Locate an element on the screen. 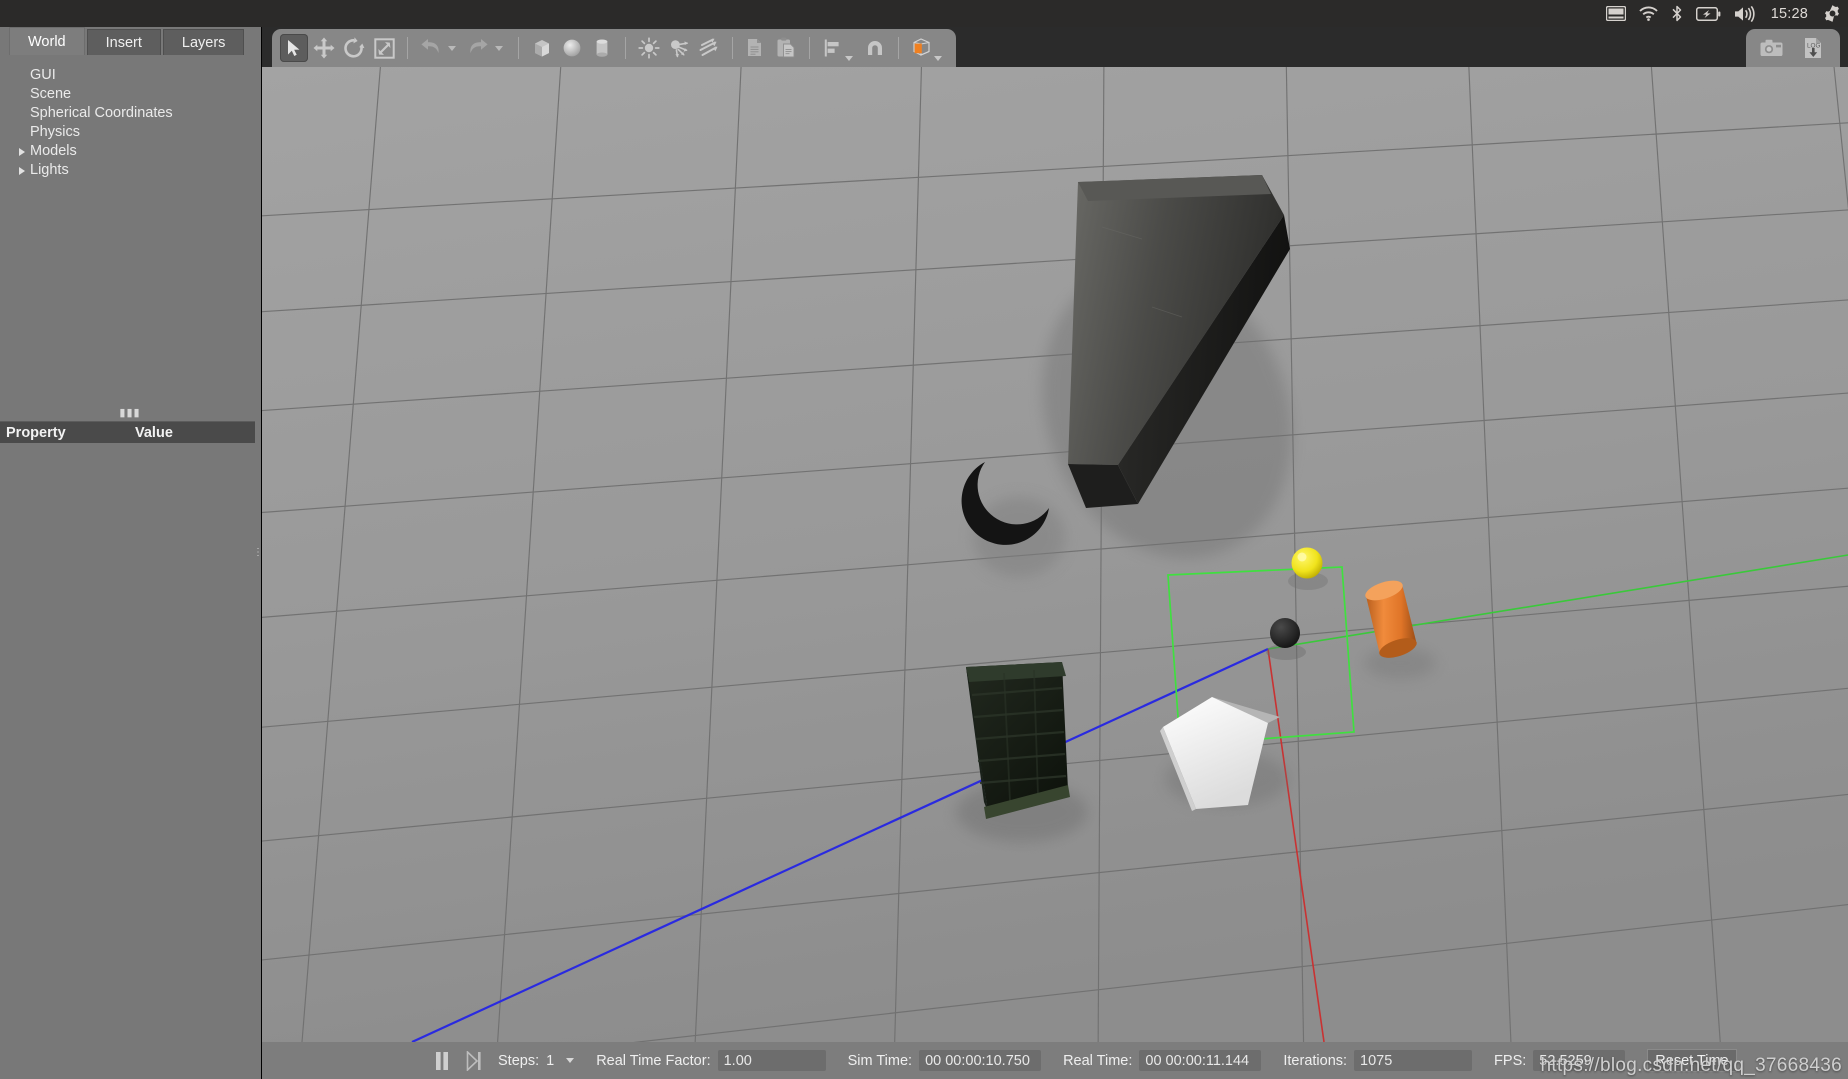 The height and width of the screenshot is (1079, 1848). watermark-text: https://blog.csdn.net/qq_37668436 is located at coordinates (1691, 1065).